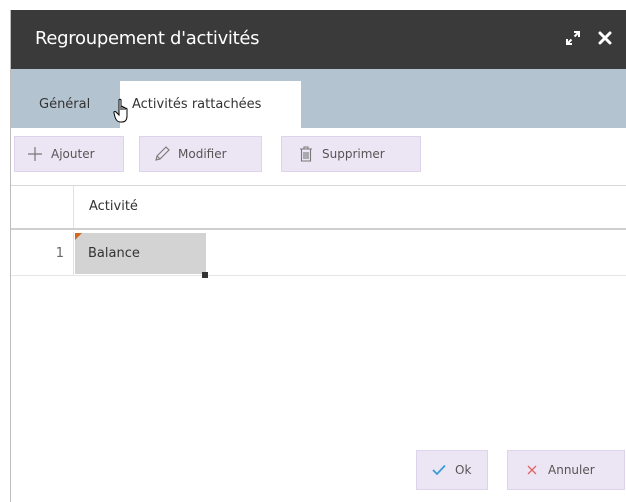 This screenshot has height=502, width=626. What do you see at coordinates (113, 207) in the screenshot?
I see `column-header-activite: Activité` at bounding box center [113, 207].